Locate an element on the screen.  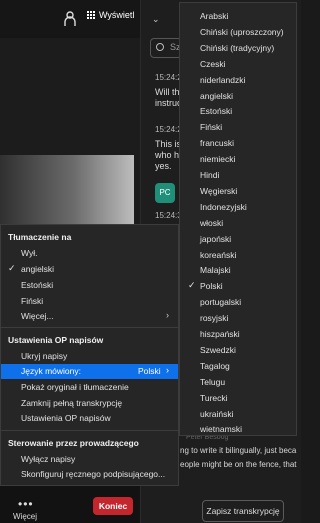
menu-item-hide-captions: Ukryj napisy is located at coordinates (89, 356).